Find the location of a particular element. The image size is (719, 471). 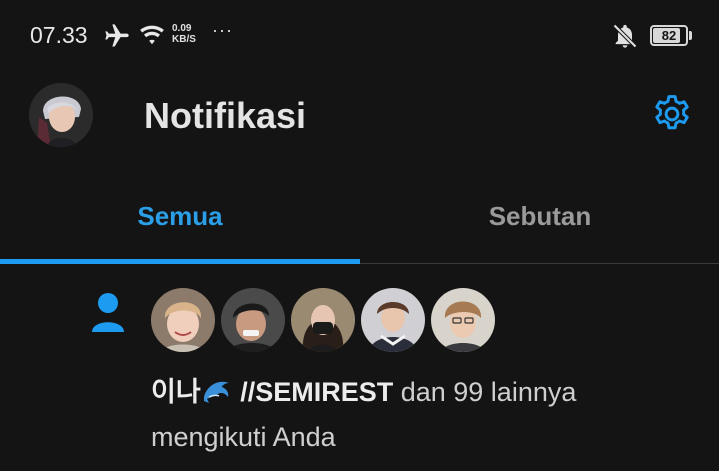

follower-name: 이나 //SEMIREST is located at coordinates (272, 392).